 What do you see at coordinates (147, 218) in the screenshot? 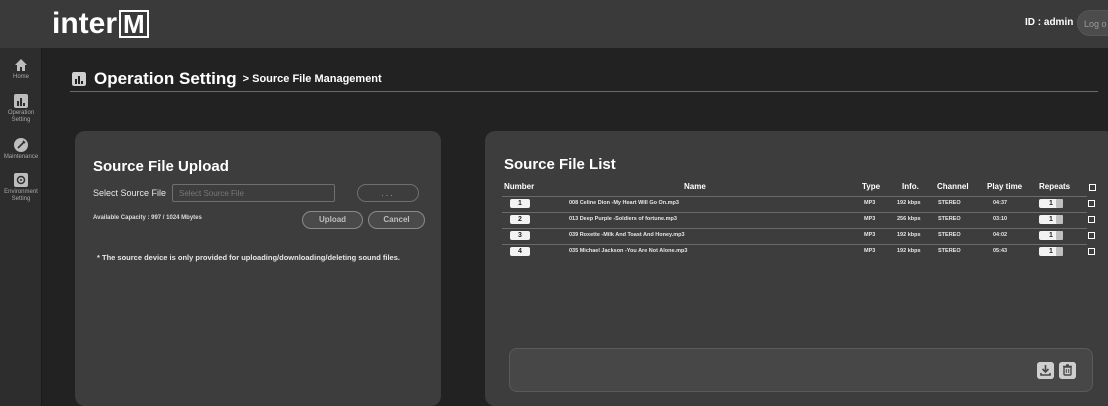
I see `available-capacity: Available Capacity : 997 / 1024 Mbytes` at bounding box center [147, 218].